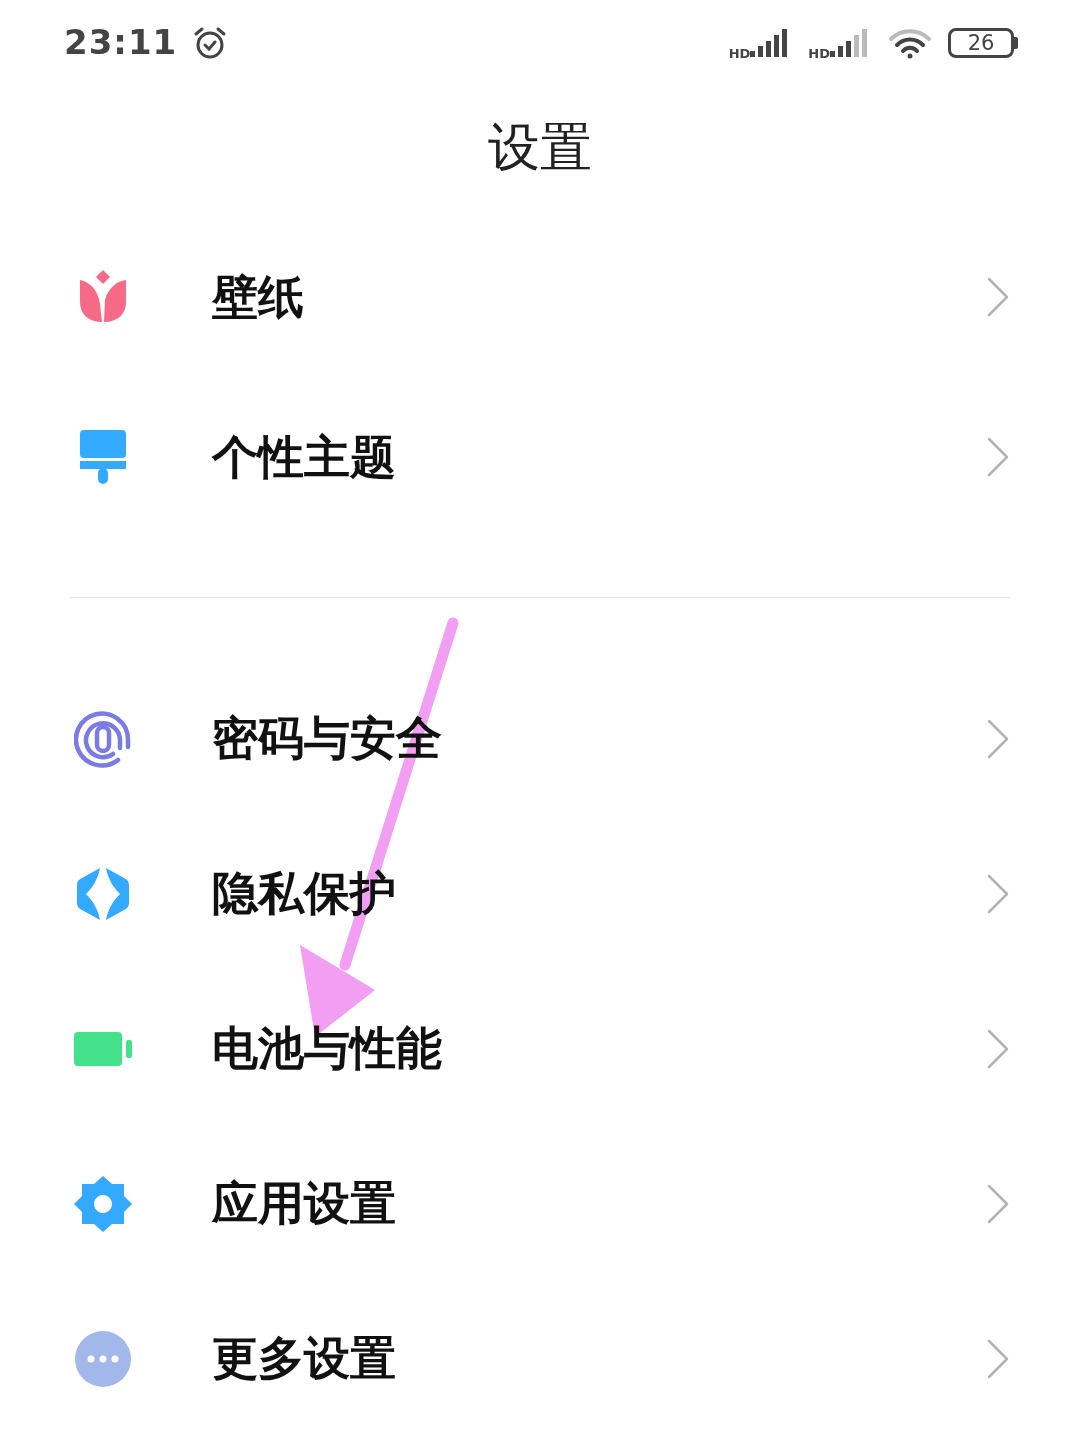  Describe the element at coordinates (981, 42) in the screenshot. I see `battery-level: 26` at that location.